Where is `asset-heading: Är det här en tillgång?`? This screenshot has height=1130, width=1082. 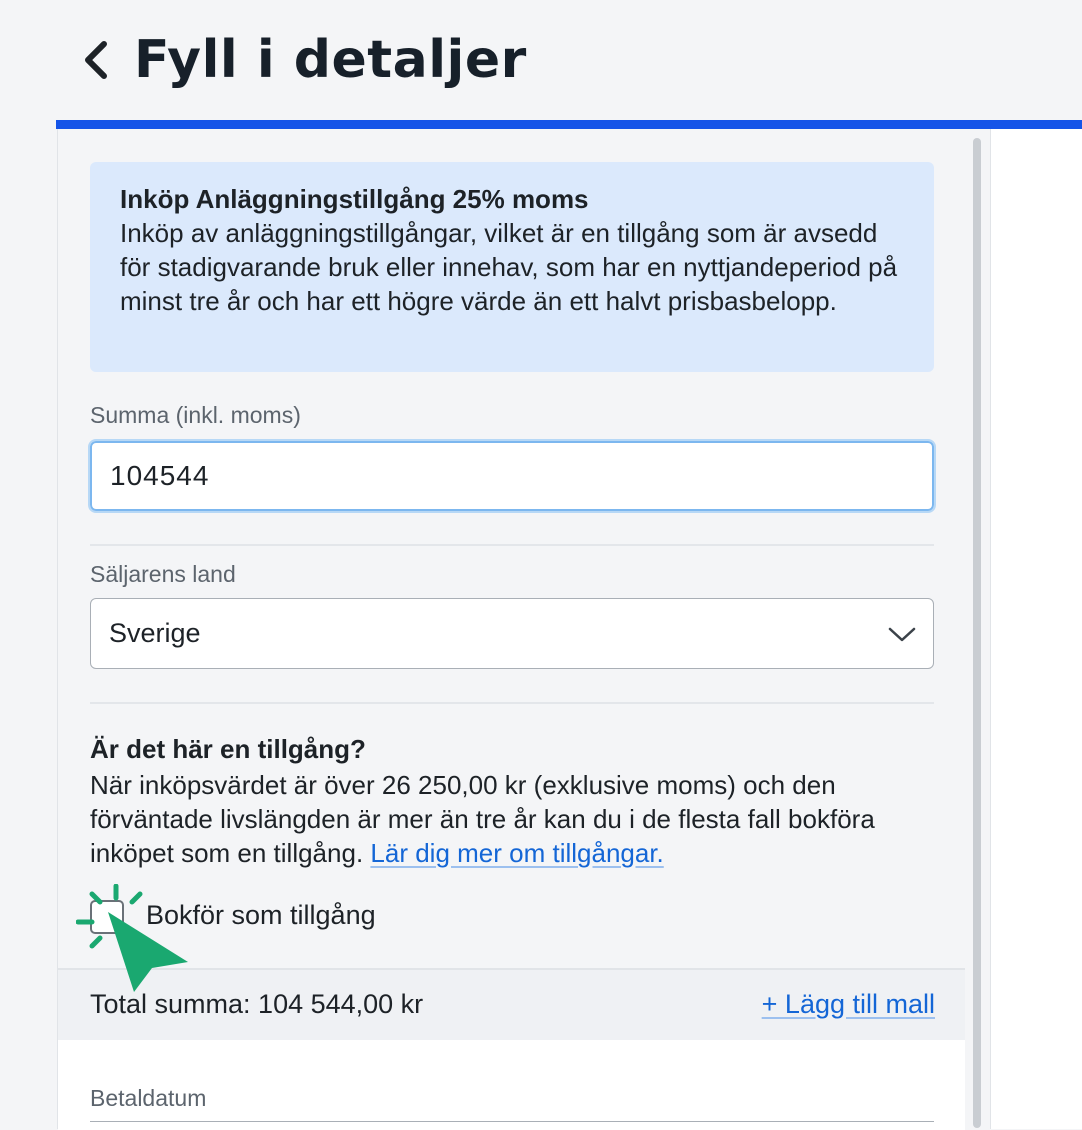 asset-heading: Är det här en tillgång? is located at coordinates (228, 749).